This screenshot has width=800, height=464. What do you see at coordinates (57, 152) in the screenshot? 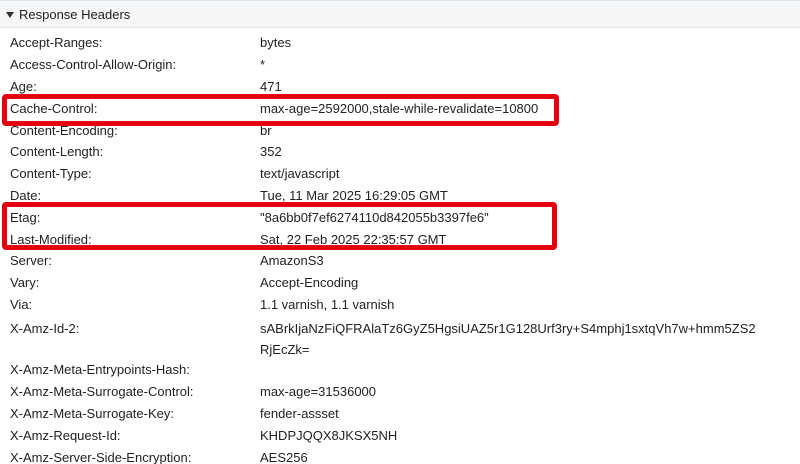
I see `header-name: Content-Length:` at bounding box center [57, 152].